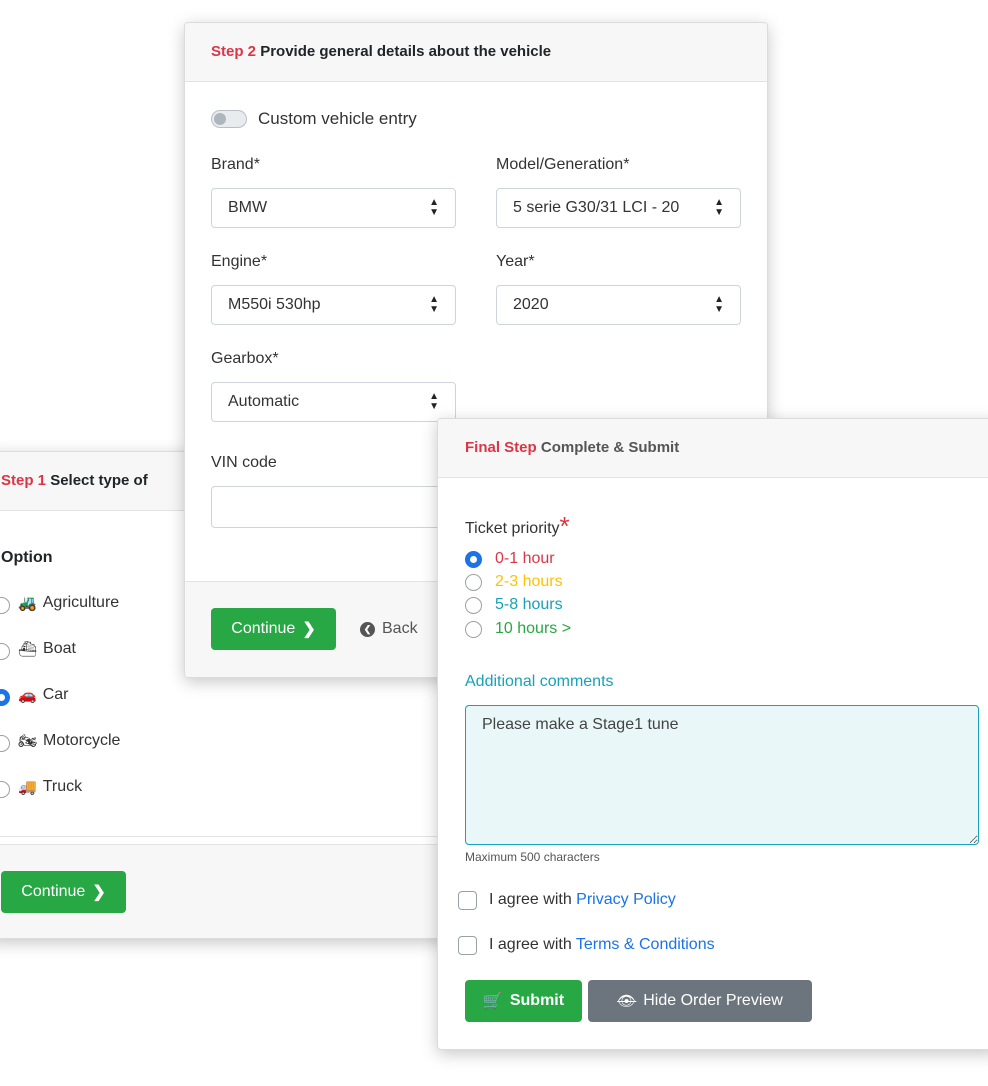 This screenshot has height=1086, width=988. What do you see at coordinates (82, 740) in the screenshot?
I see `option-label: Motorcycle` at bounding box center [82, 740].